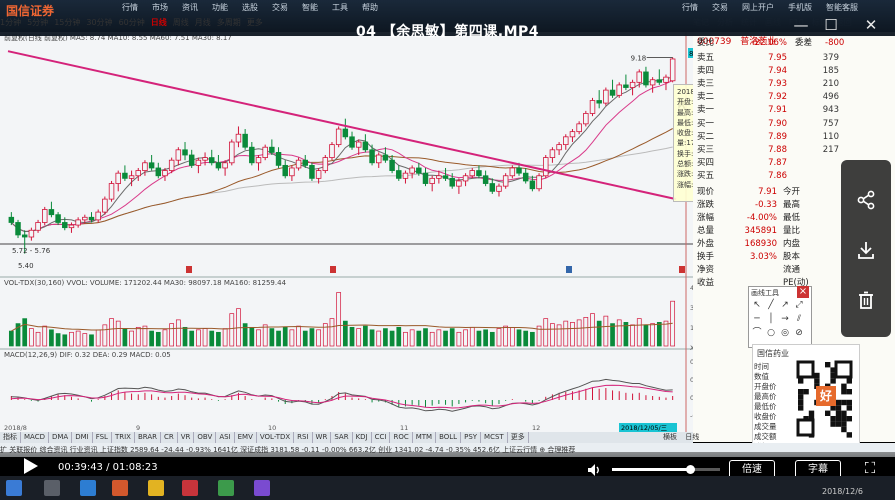  Describe the element at coordinates (14, 488) in the screenshot. I see `start-icon` at that location.